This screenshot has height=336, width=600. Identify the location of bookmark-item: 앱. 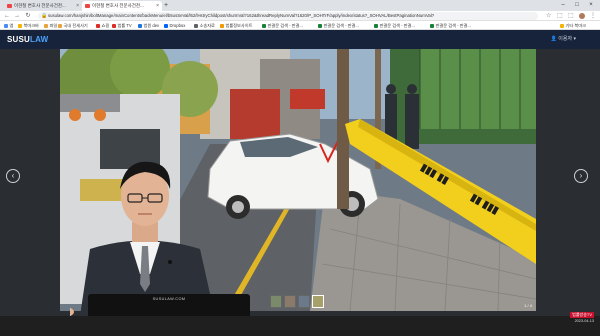
(8, 25).